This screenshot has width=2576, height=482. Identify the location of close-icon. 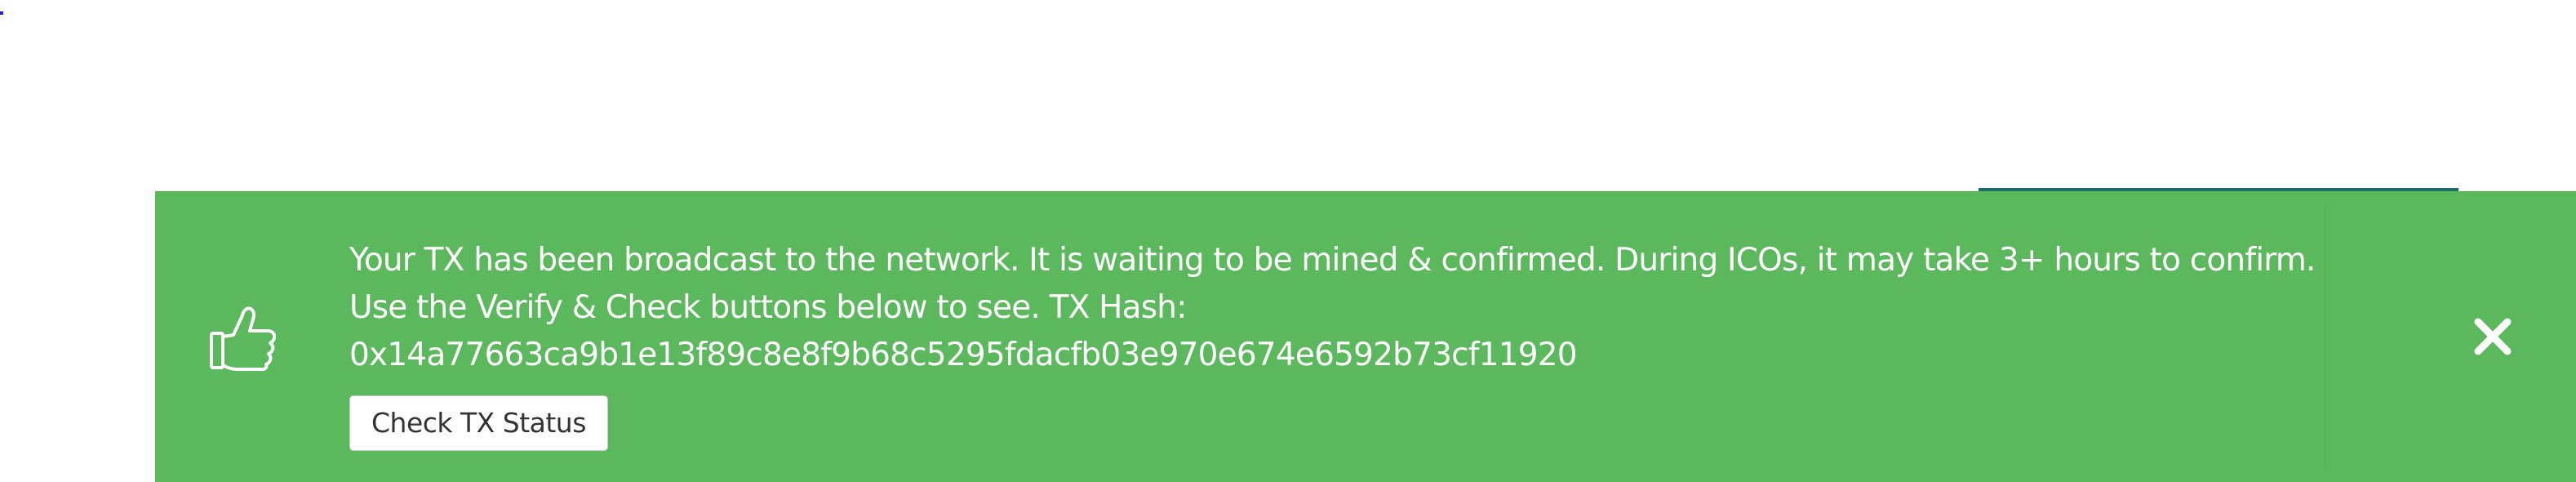
(2493, 337).